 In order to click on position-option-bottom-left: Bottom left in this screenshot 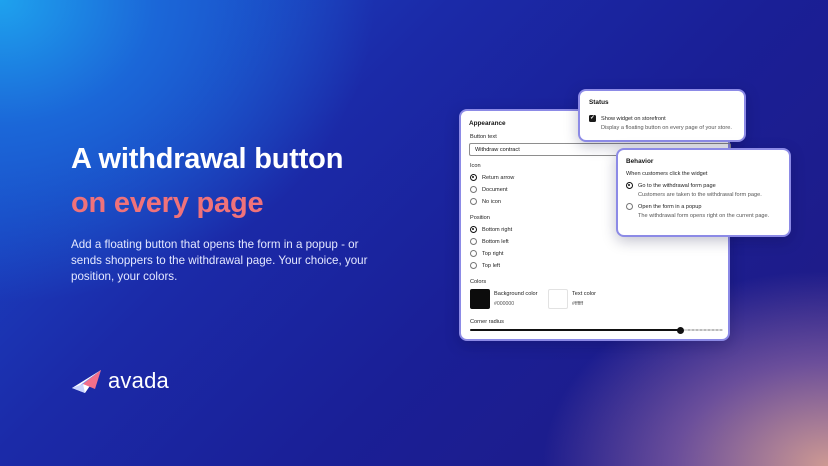, I will do `click(489, 241)`.